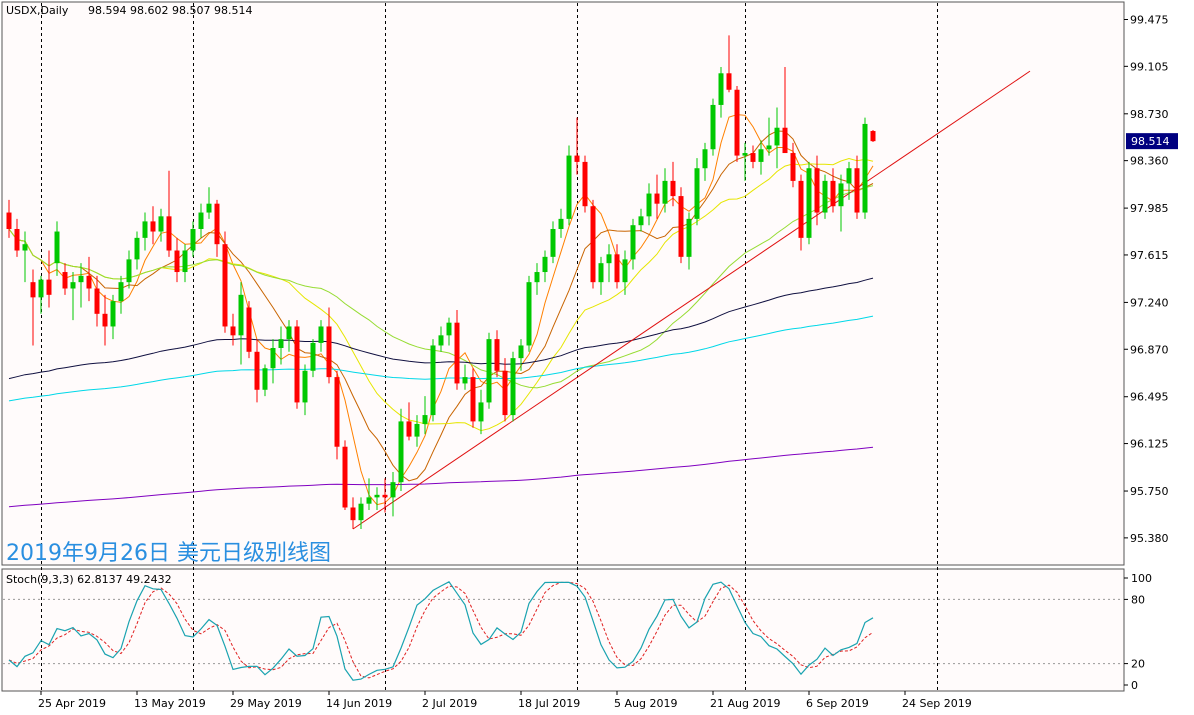  What do you see at coordinates (37, 10) in the screenshot?
I see `chart-header-symbol: USDX,Daily` at bounding box center [37, 10].